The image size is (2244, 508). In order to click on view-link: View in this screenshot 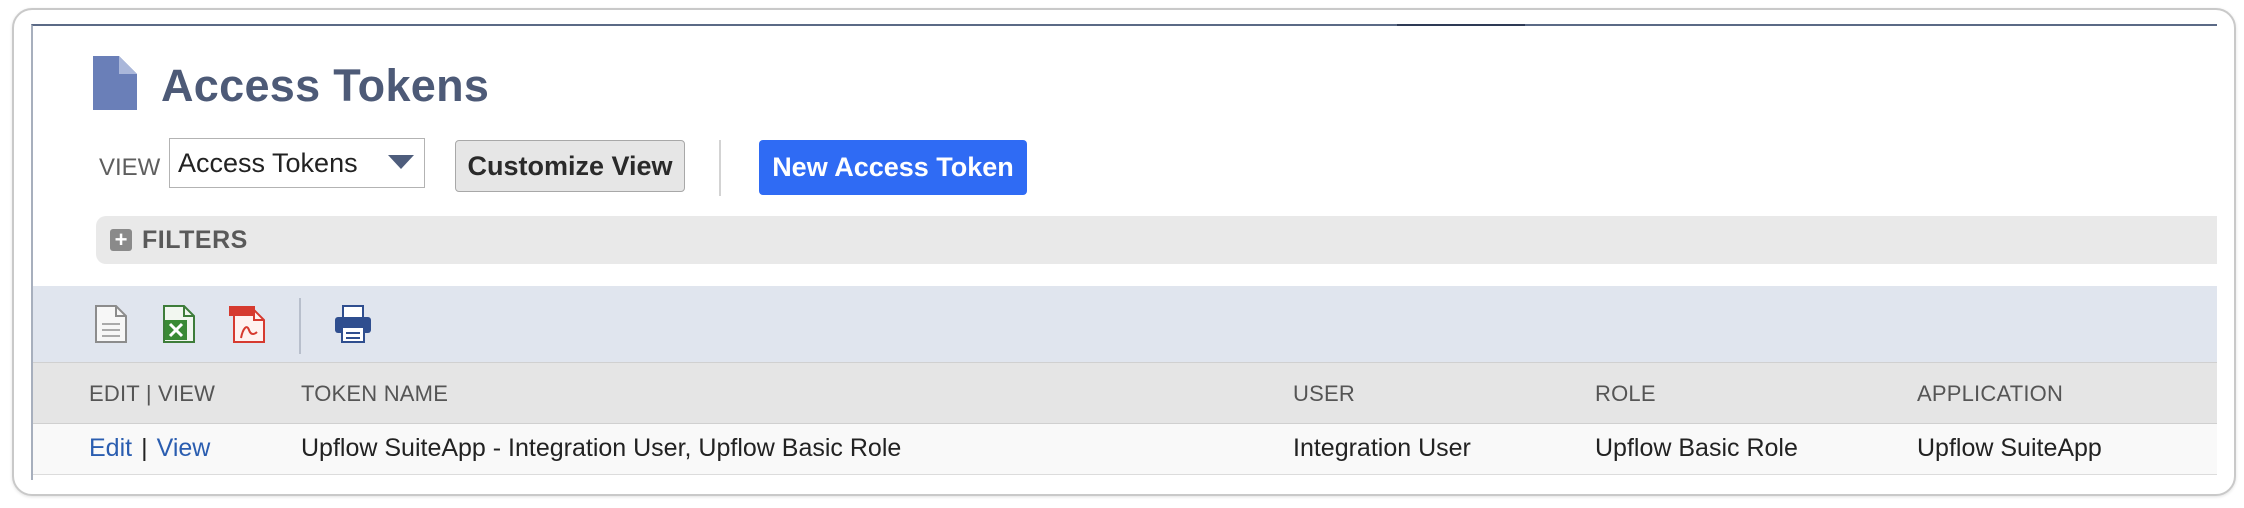, I will do `click(184, 448)`.